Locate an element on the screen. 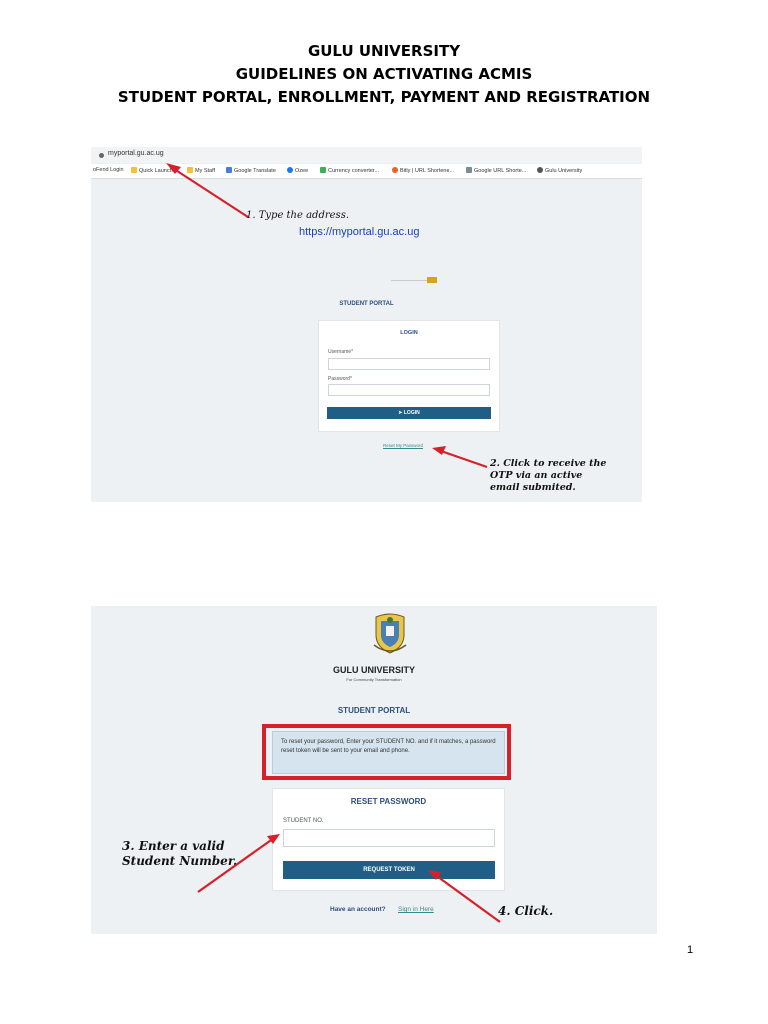 This screenshot has height=1024, width=768. university-motto: For Community Transformation is located at coordinates (374, 679).